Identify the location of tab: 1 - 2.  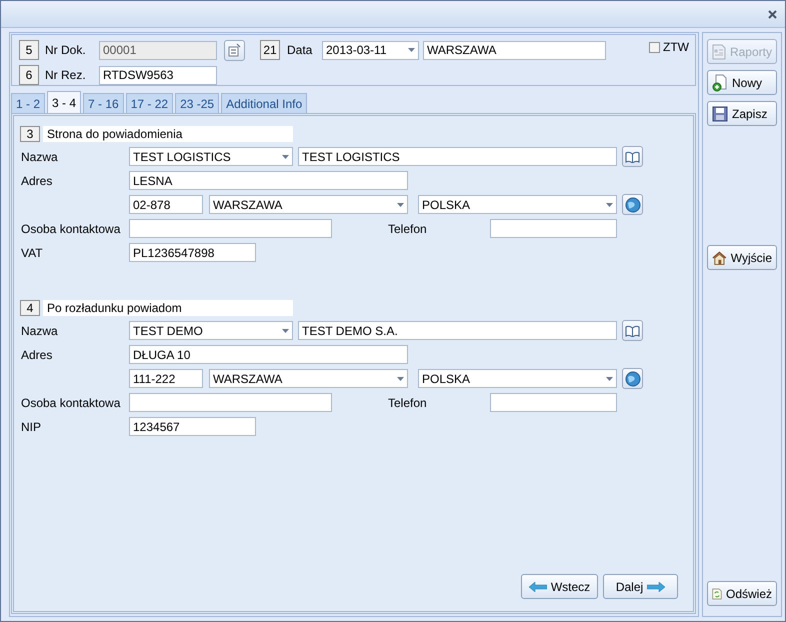
(28, 103).